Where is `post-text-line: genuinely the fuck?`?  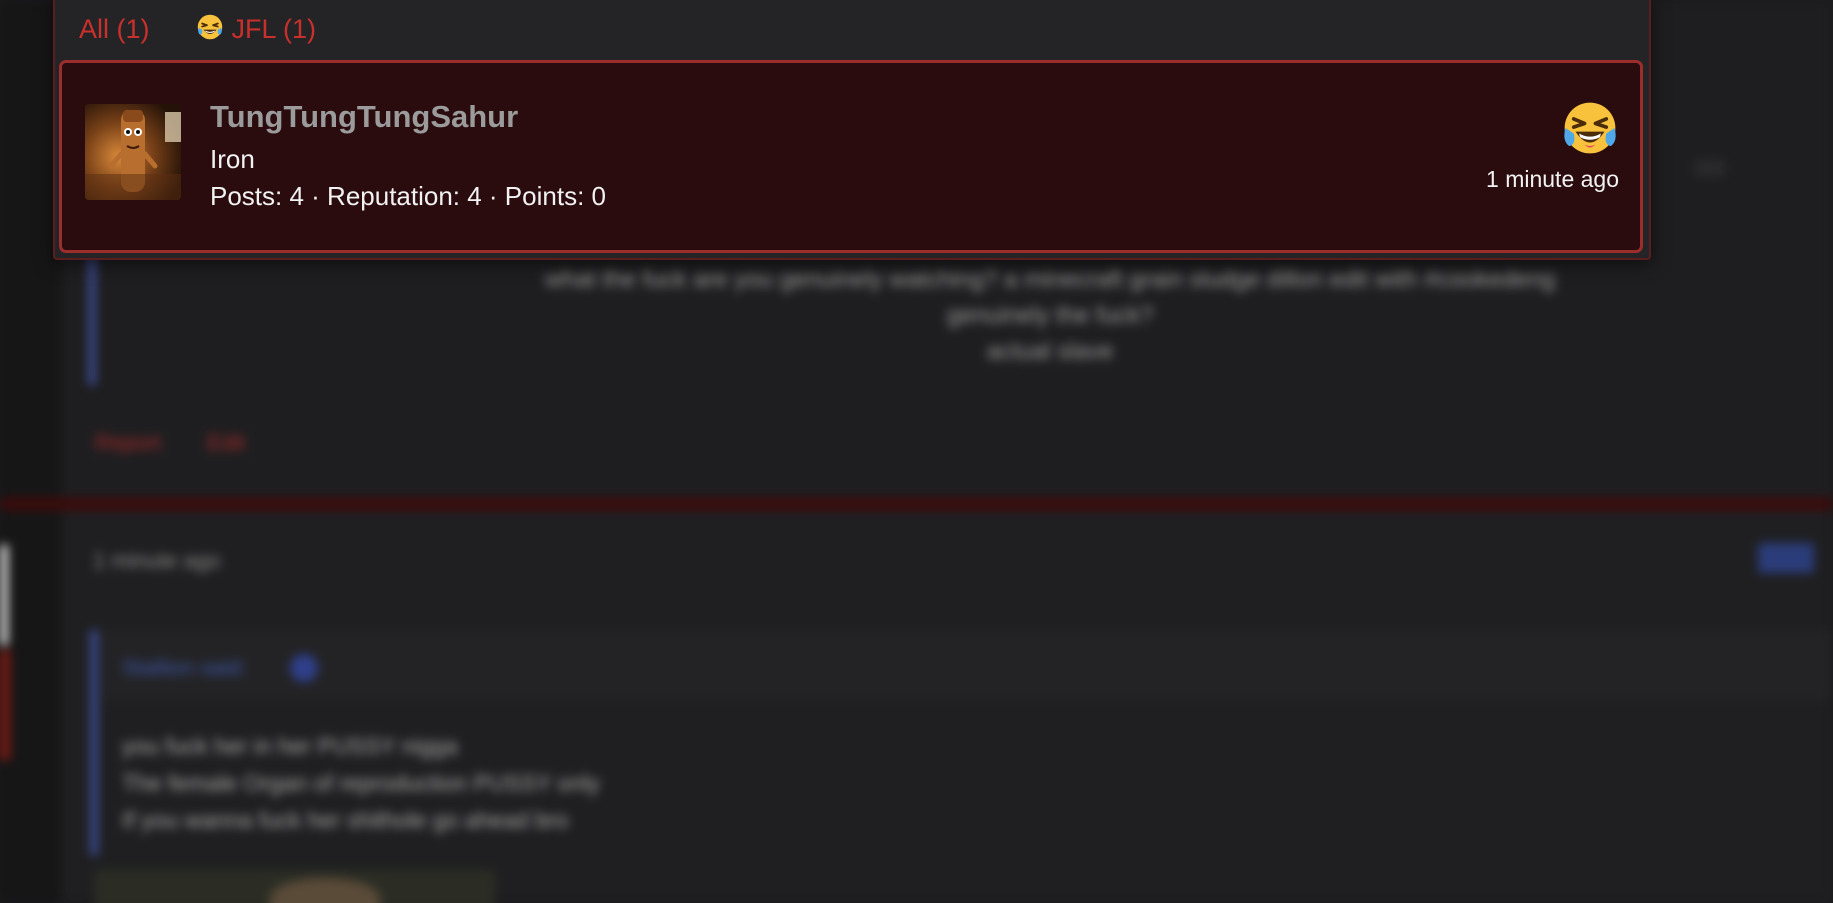 post-text-line: genuinely the fuck? is located at coordinates (1050, 315).